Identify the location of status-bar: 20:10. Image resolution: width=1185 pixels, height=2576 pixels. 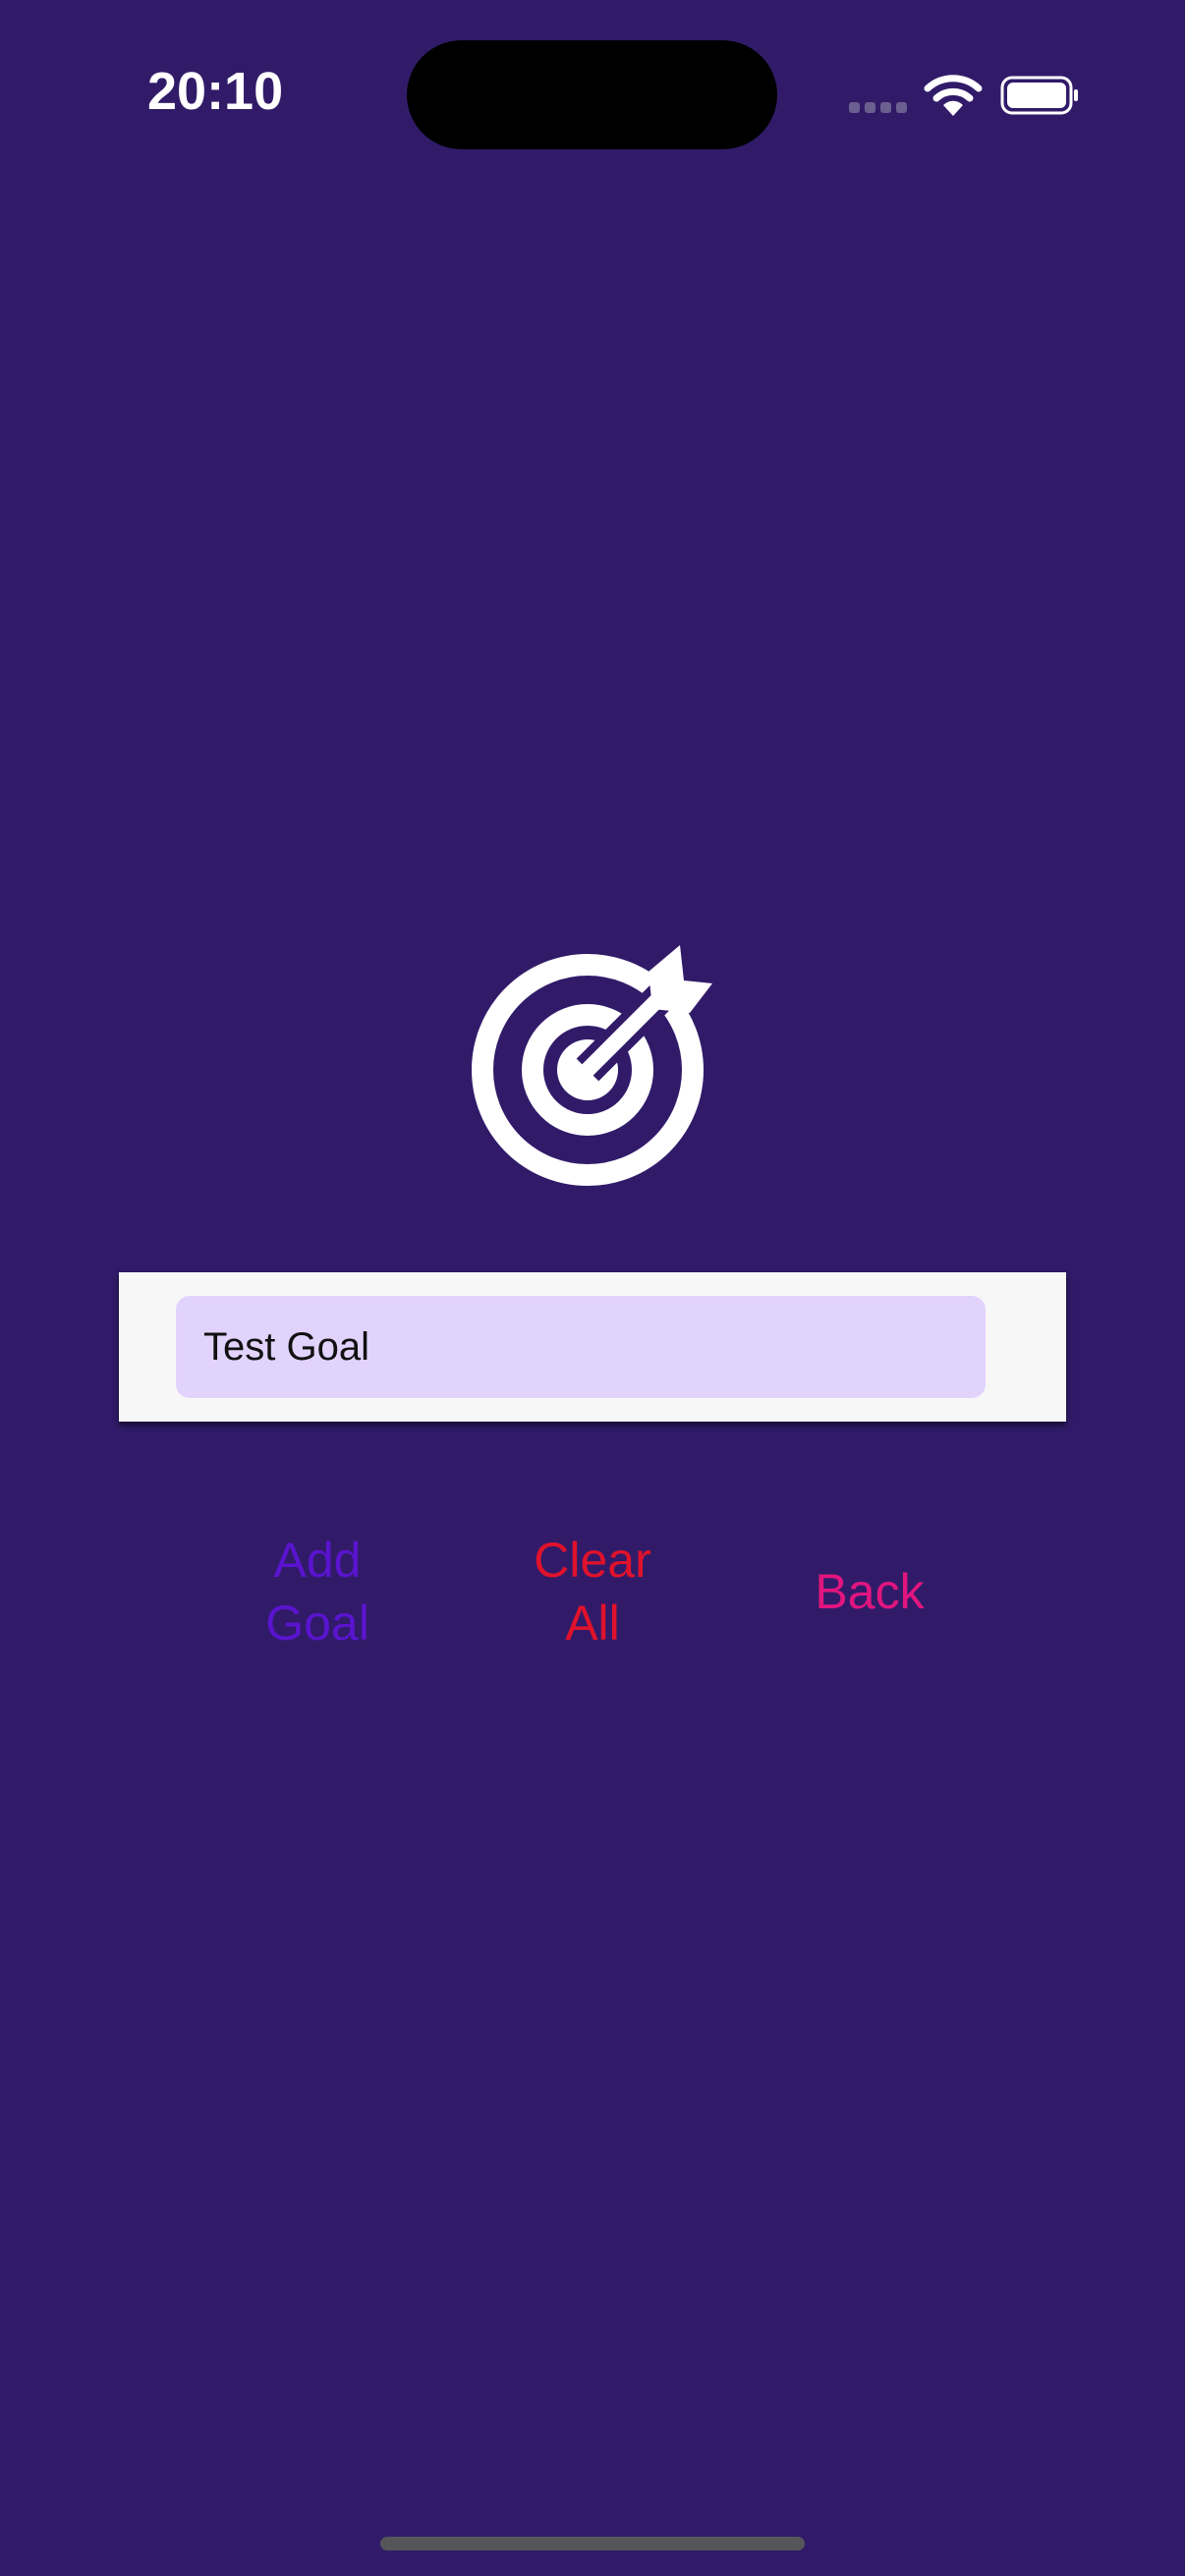
(592, 98).